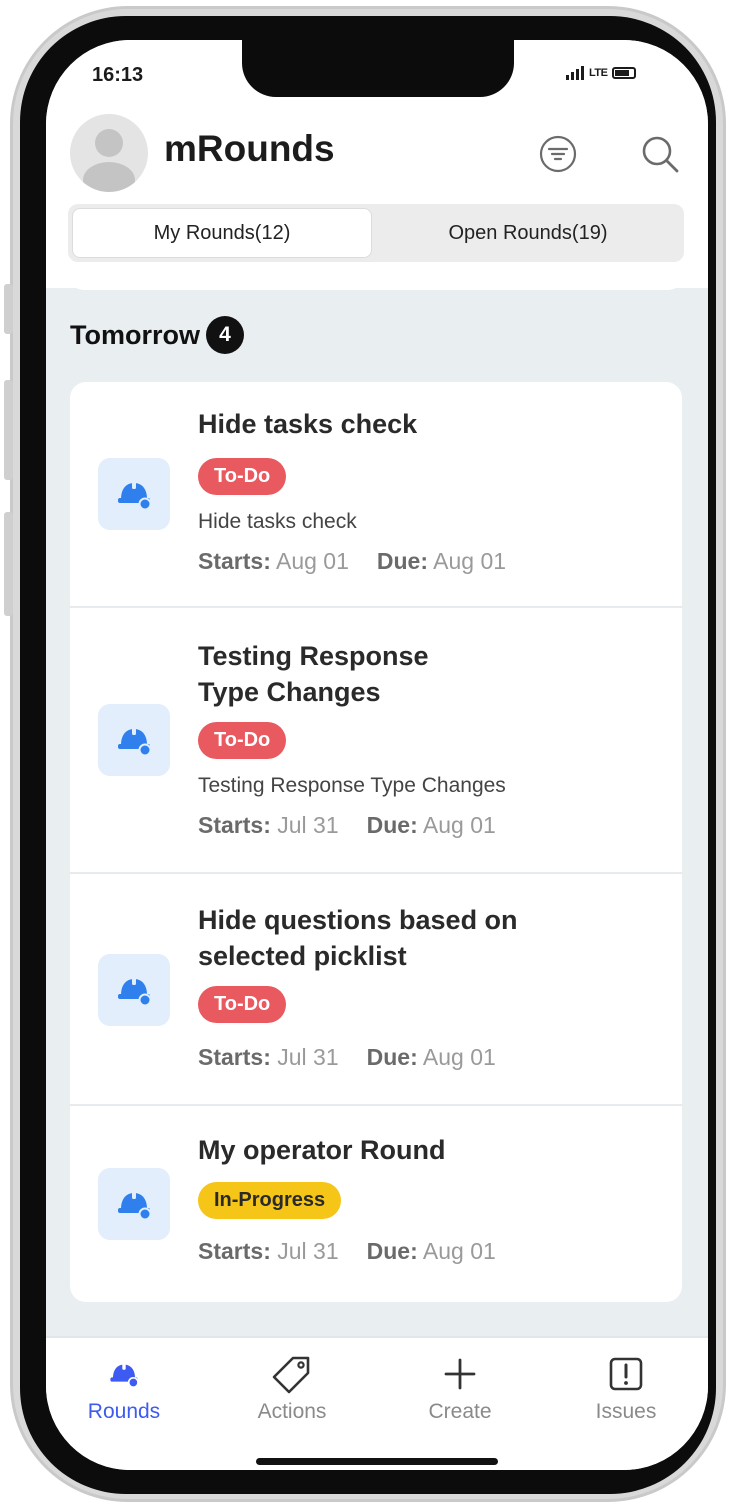  What do you see at coordinates (225, 335) in the screenshot?
I see `section-count-badge: 4` at bounding box center [225, 335].